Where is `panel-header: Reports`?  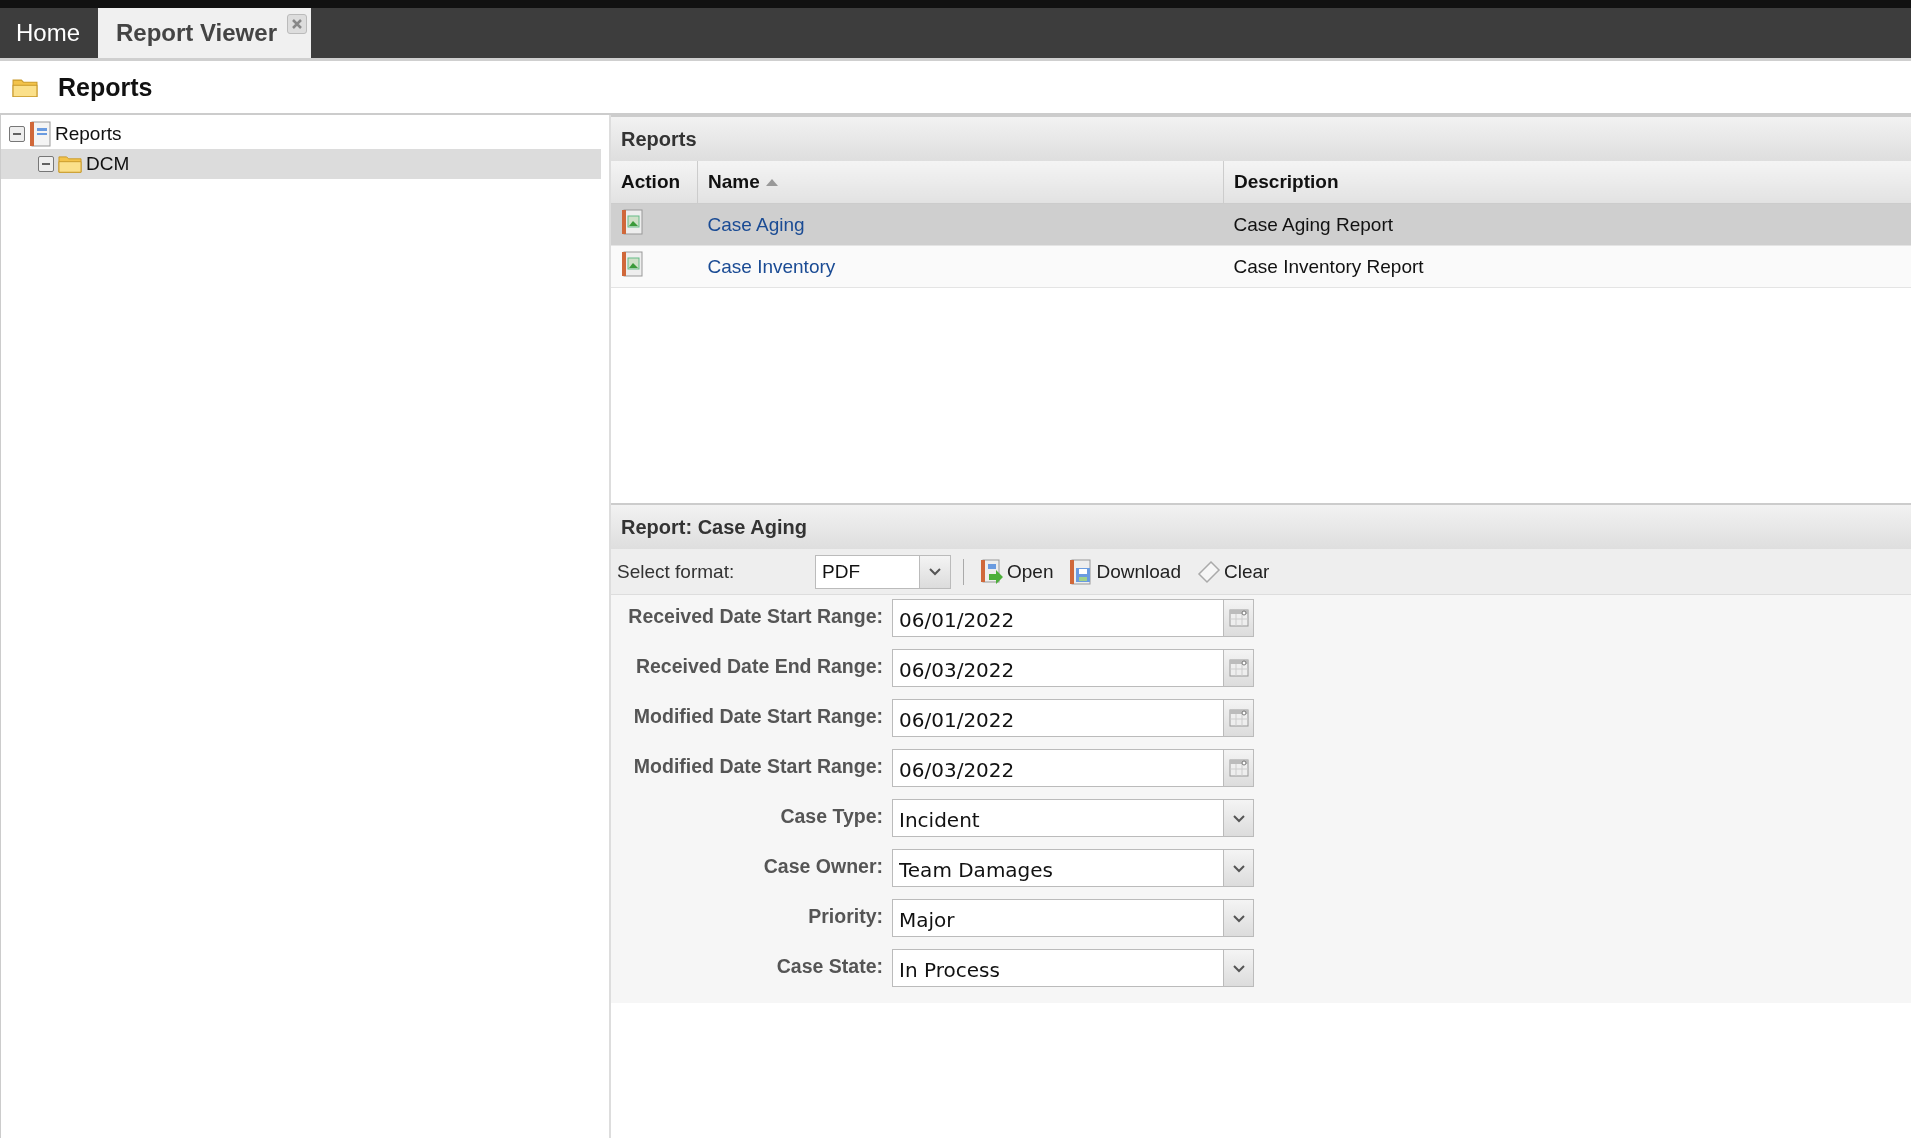
panel-header: Reports is located at coordinates (1261, 138).